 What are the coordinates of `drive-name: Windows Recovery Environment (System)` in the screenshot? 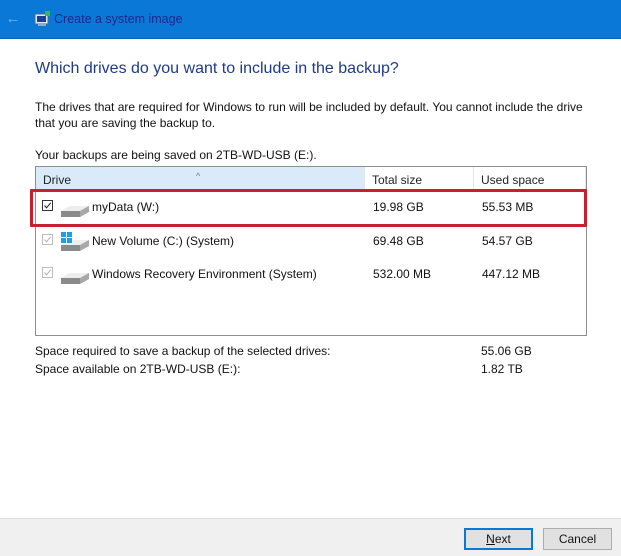 It's located at (204, 274).